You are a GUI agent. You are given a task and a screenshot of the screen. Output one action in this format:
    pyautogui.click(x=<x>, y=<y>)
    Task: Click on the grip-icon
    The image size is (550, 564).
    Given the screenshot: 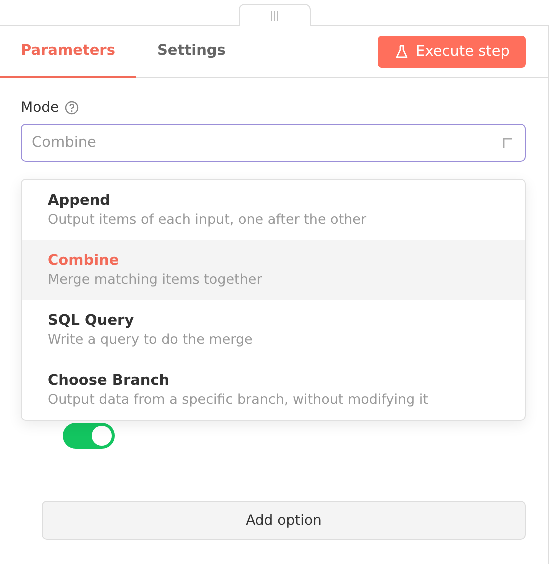 What is the action you would take?
    pyautogui.click(x=274, y=15)
    